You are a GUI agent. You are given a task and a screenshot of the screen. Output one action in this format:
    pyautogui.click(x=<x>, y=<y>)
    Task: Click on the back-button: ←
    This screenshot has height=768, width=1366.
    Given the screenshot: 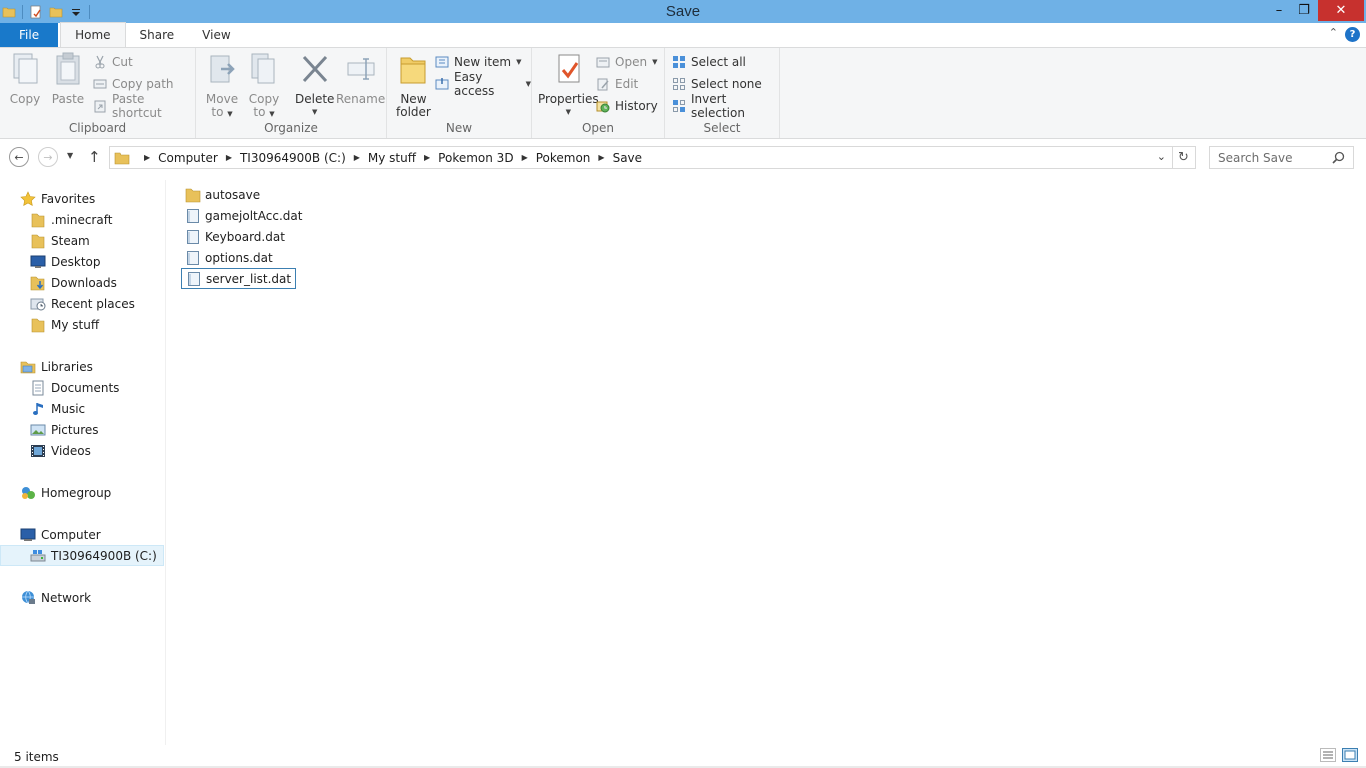 What is the action you would take?
    pyautogui.click(x=19, y=157)
    